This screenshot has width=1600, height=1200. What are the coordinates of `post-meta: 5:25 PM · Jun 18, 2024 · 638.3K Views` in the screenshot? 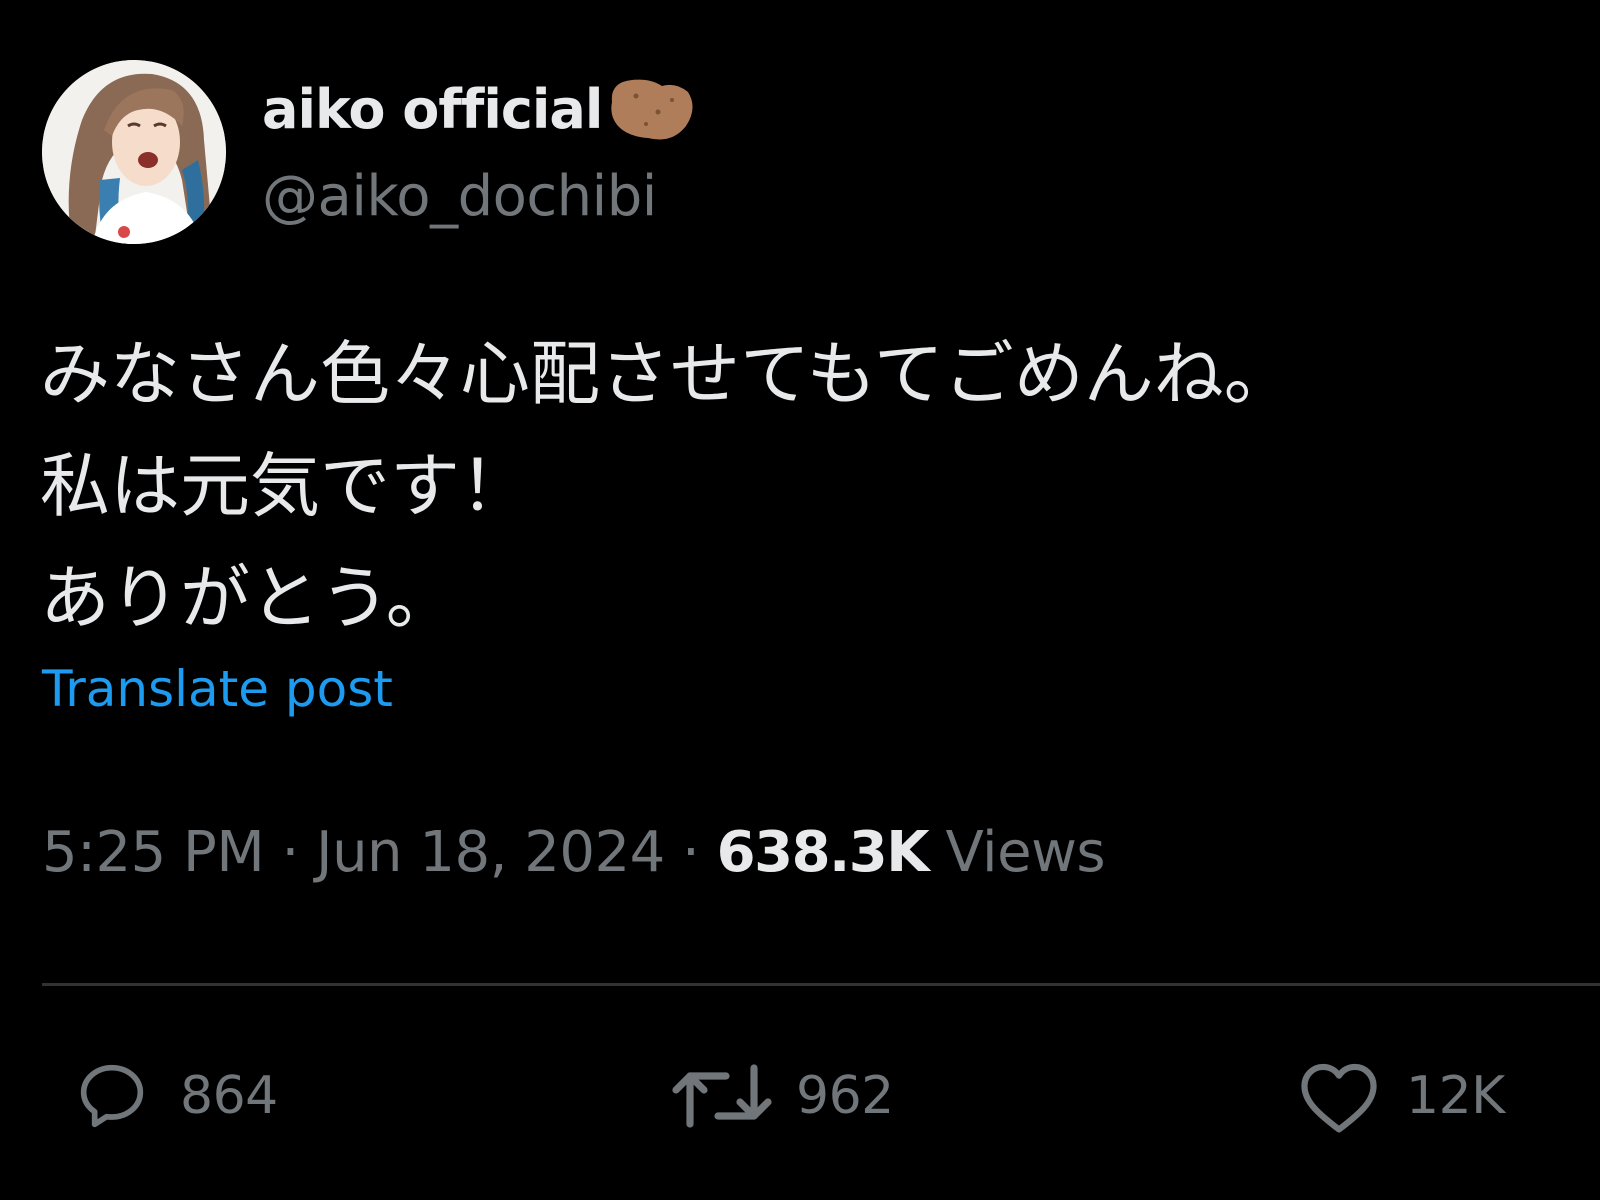 It's located at (574, 852).